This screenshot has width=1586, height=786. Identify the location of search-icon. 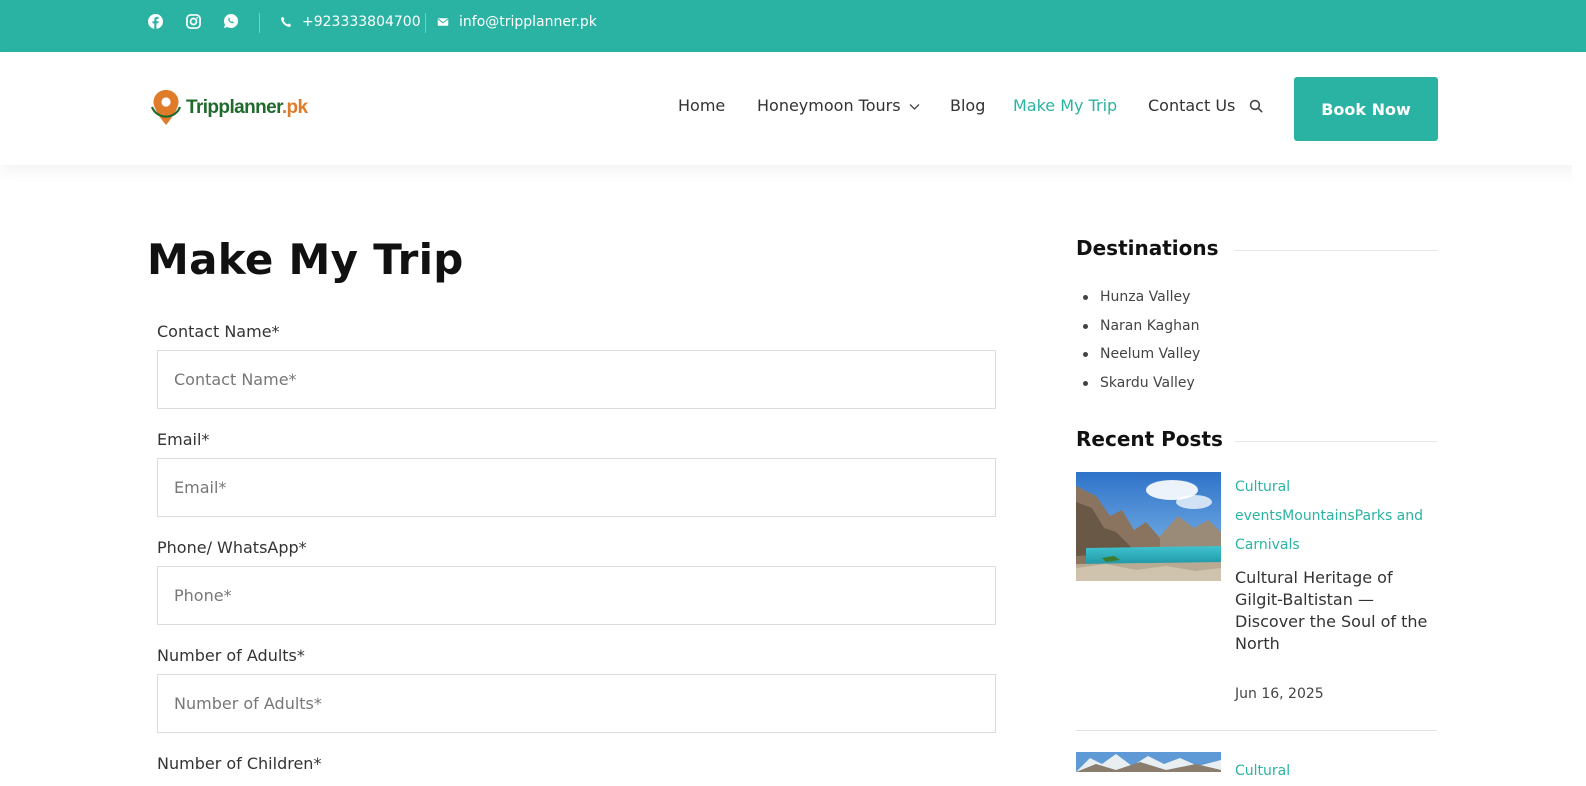
(1257, 106).